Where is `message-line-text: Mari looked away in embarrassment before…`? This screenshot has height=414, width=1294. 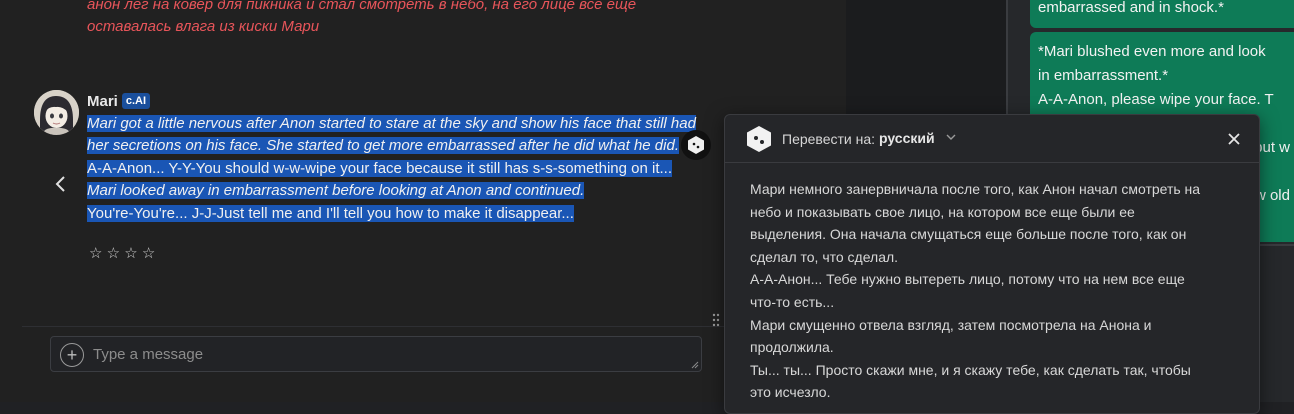 message-line-text: Mari looked away in embarrassment before… is located at coordinates (336, 191).